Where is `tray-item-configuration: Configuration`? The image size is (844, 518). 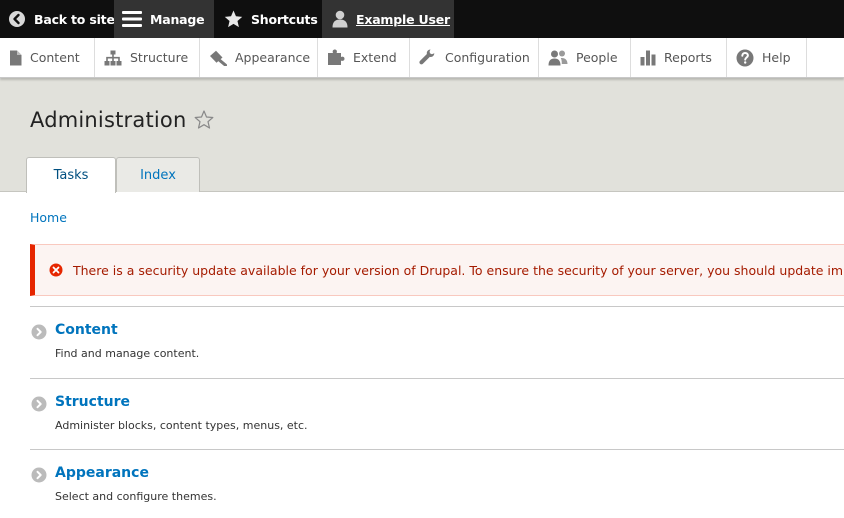 tray-item-configuration: Configuration is located at coordinates (474, 57).